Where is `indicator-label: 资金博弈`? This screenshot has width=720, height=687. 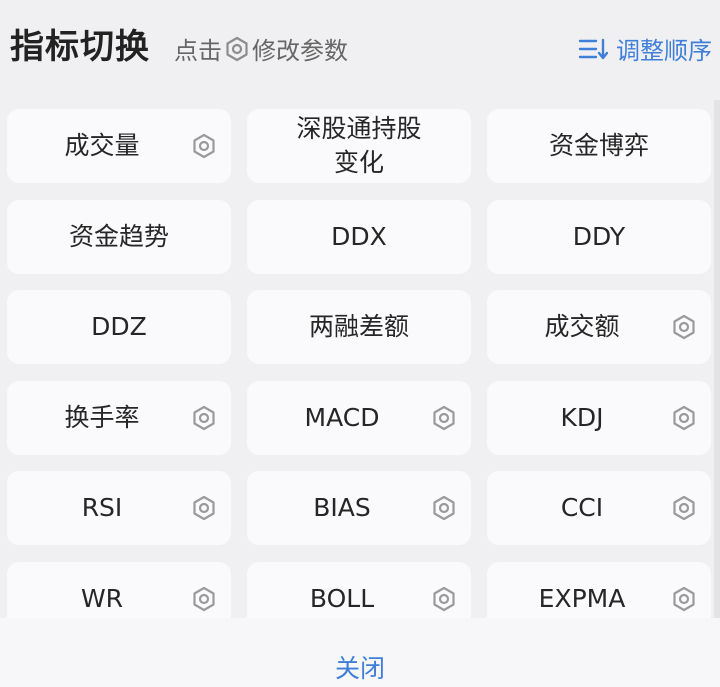 indicator-label: 资金博弈 is located at coordinates (598, 145).